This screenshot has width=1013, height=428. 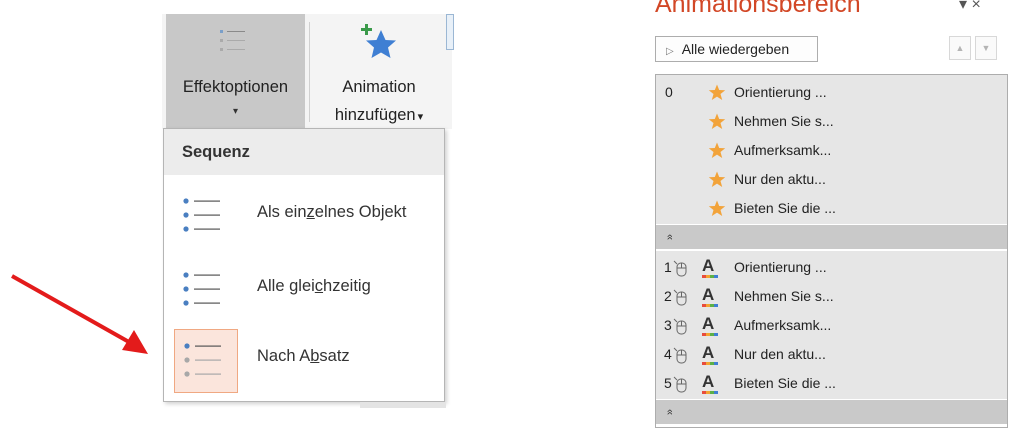 What do you see at coordinates (970, 7) in the screenshot?
I see `pane-window-controls: ▾ ×` at bounding box center [970, 7].